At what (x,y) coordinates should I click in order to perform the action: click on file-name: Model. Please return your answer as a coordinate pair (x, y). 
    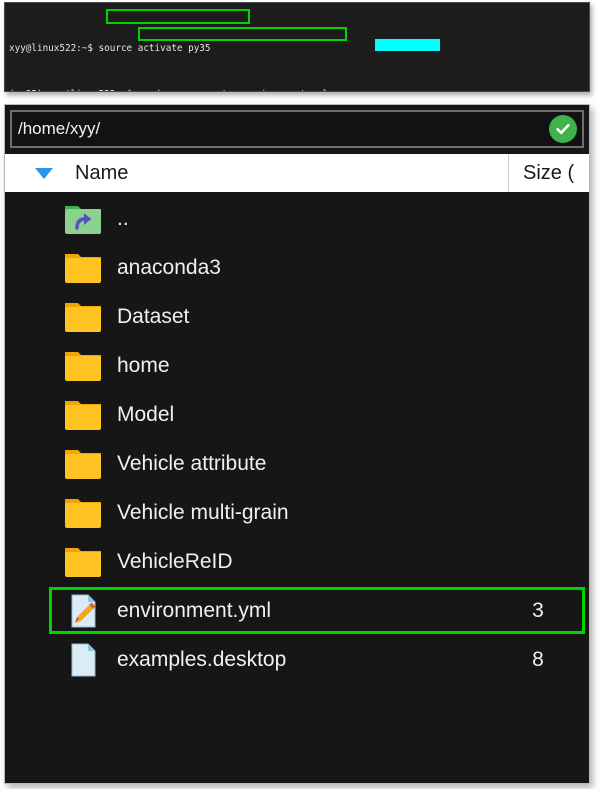
    Looking at the image, I should click on (146, 414).